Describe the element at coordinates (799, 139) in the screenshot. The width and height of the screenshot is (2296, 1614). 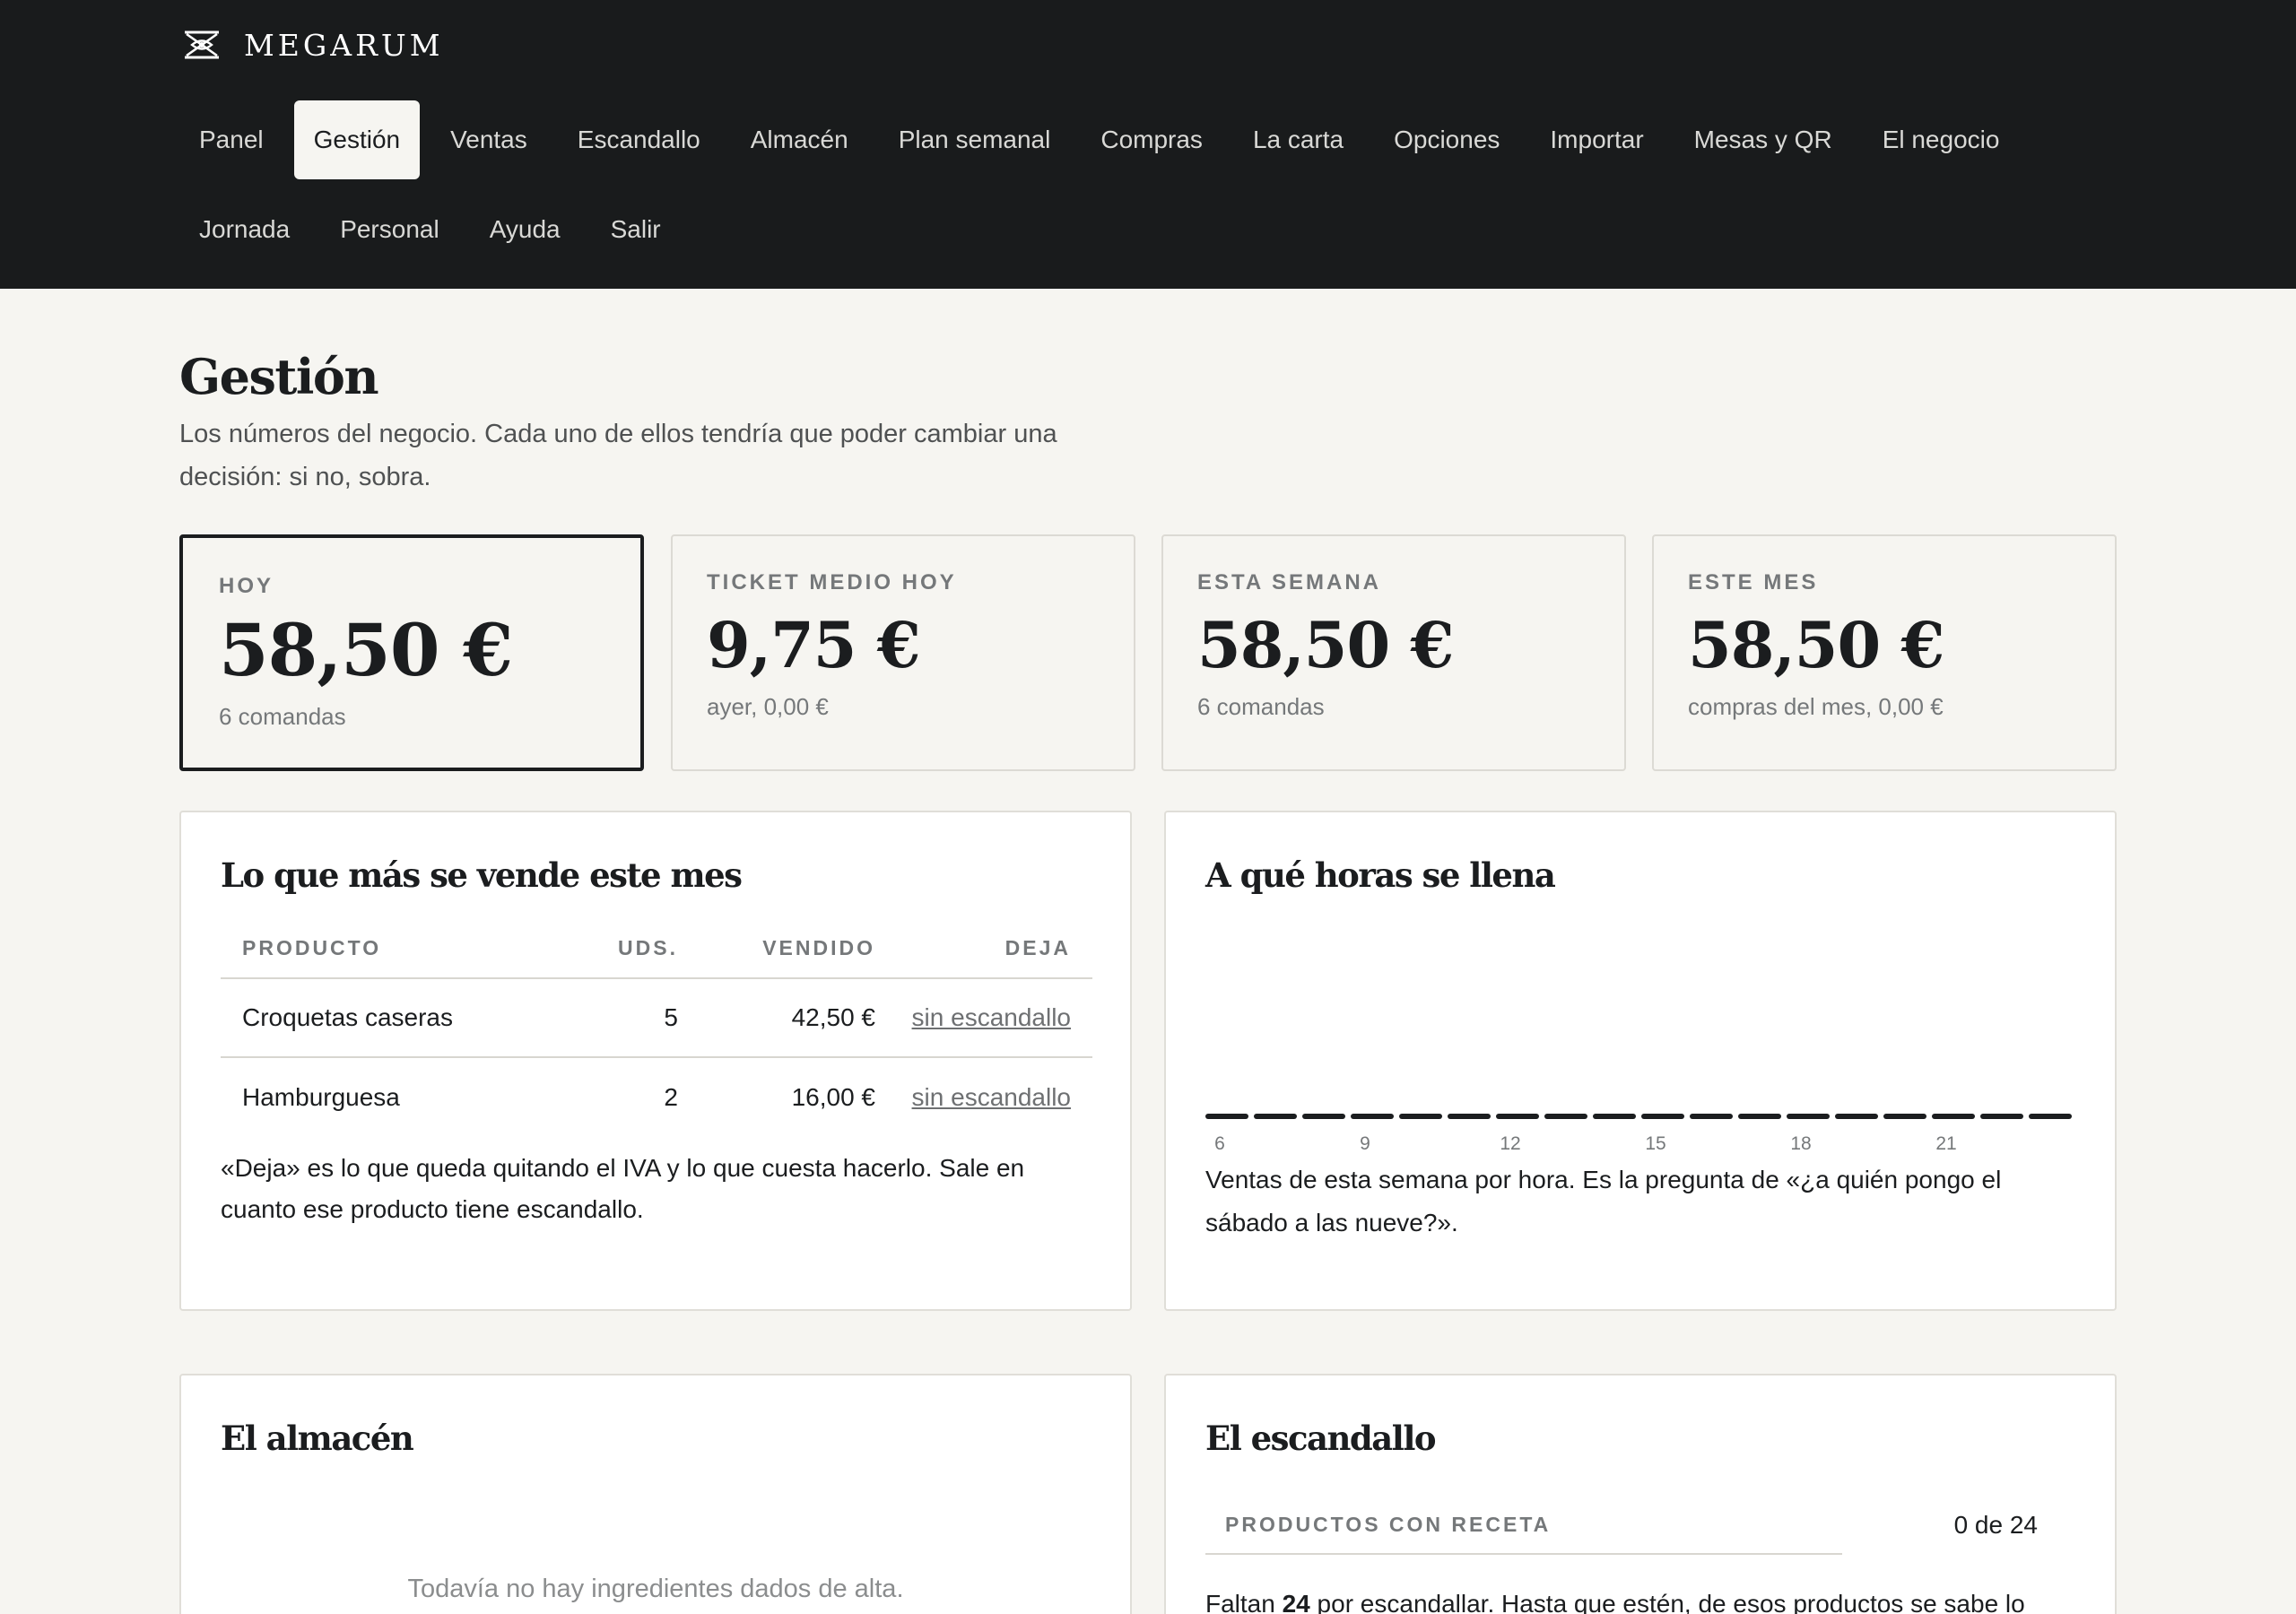
I see `nav-almacen: Almacén` at that location.